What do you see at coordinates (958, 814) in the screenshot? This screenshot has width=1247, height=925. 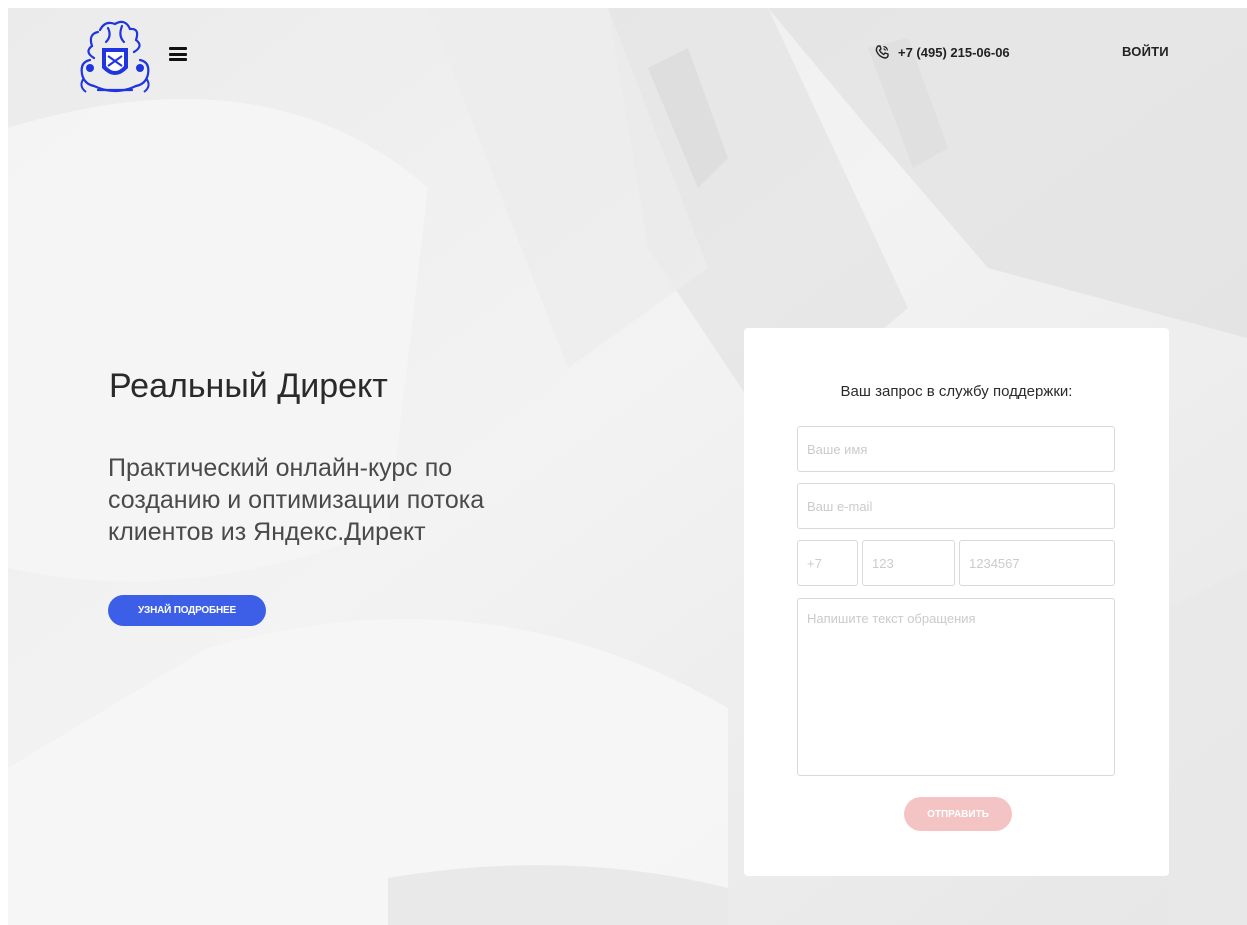 I see `submit-button: ОТПРАВИТЬ` at bounding box center [958, 814].